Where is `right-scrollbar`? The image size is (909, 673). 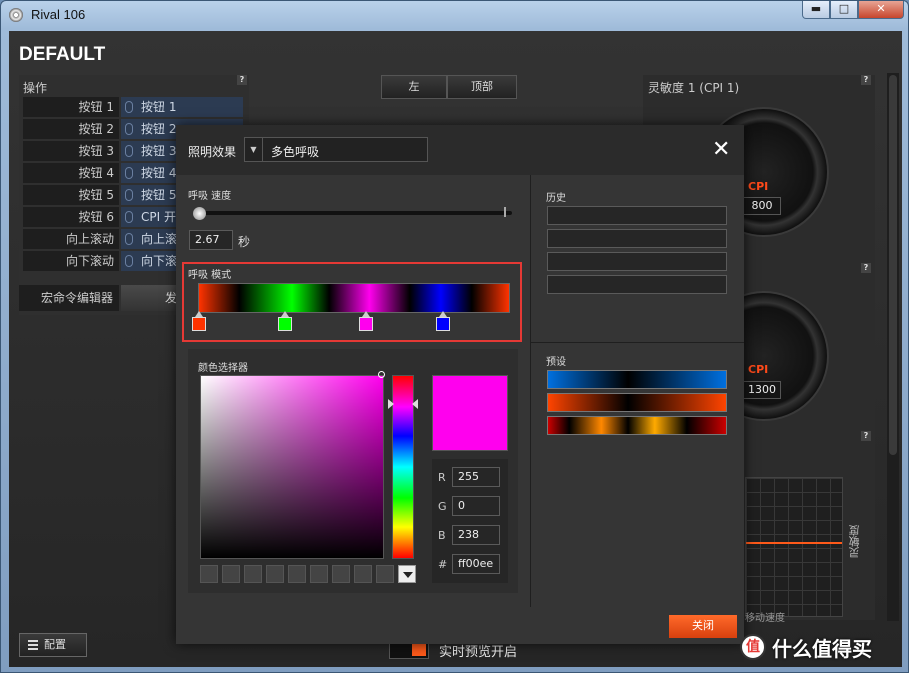 right-scrollbar is located at coordinates (893, 347).